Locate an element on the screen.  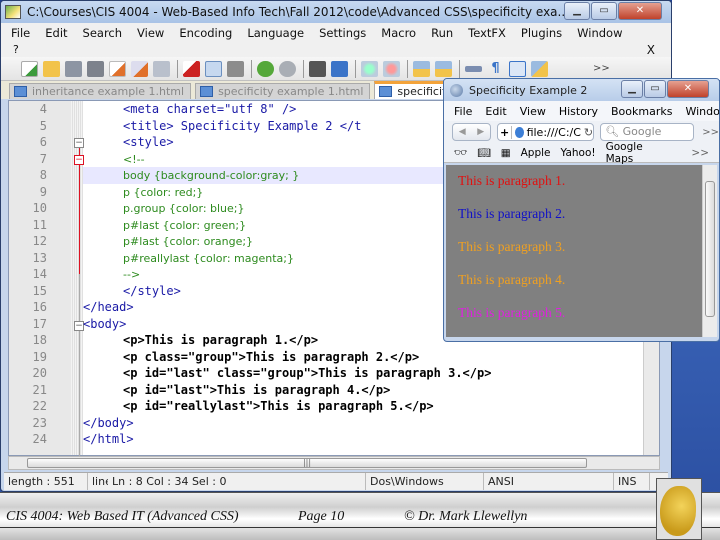
maximize-button: ▭ is located at coordinates (604, 11).